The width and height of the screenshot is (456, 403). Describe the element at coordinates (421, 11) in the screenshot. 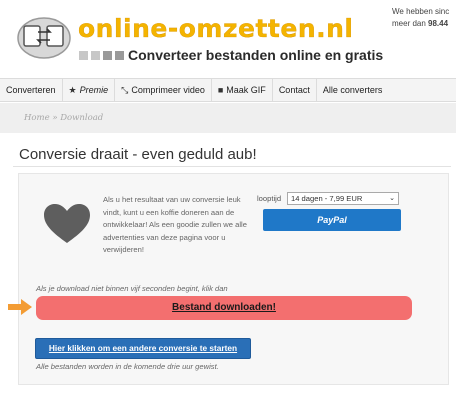

I see `stats-note-line1: We hebben sinc` at that location.